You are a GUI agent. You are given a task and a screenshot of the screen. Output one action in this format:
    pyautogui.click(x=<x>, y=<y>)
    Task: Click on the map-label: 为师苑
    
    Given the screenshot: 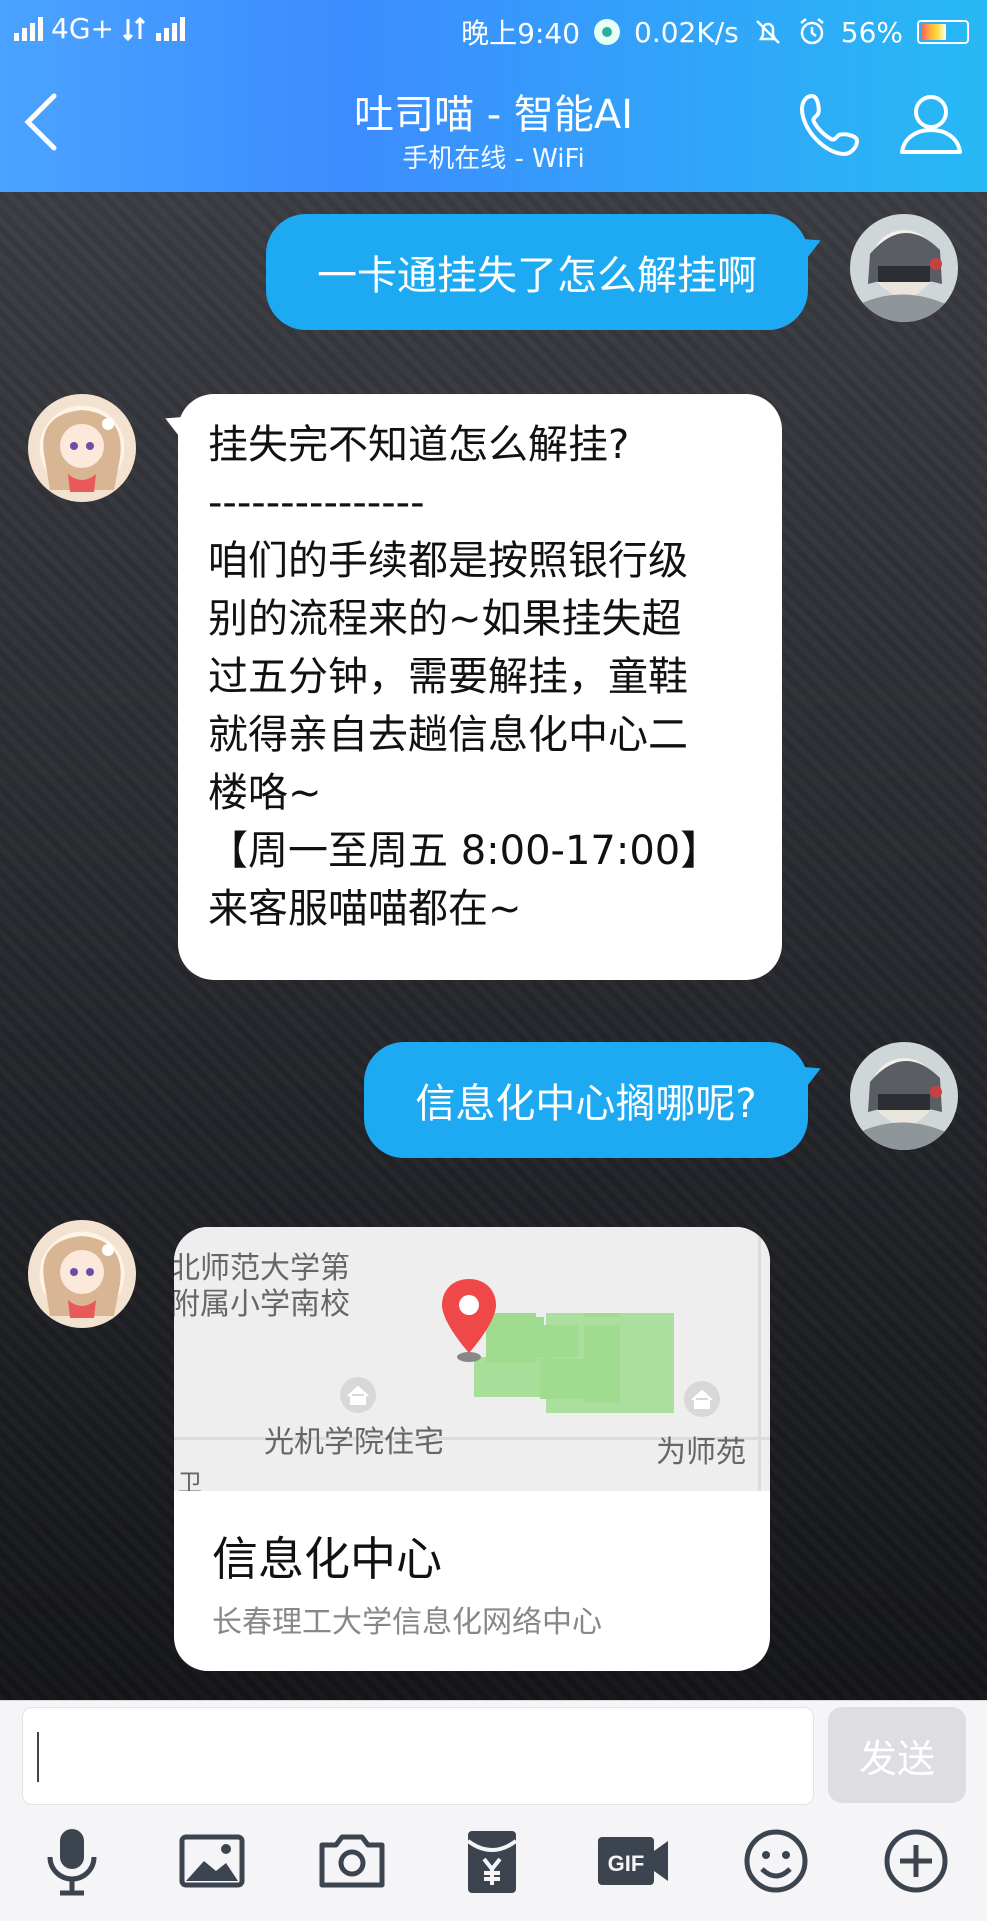 What is the action you would take?
    pyautogui.click(x=701, y=1452)
    